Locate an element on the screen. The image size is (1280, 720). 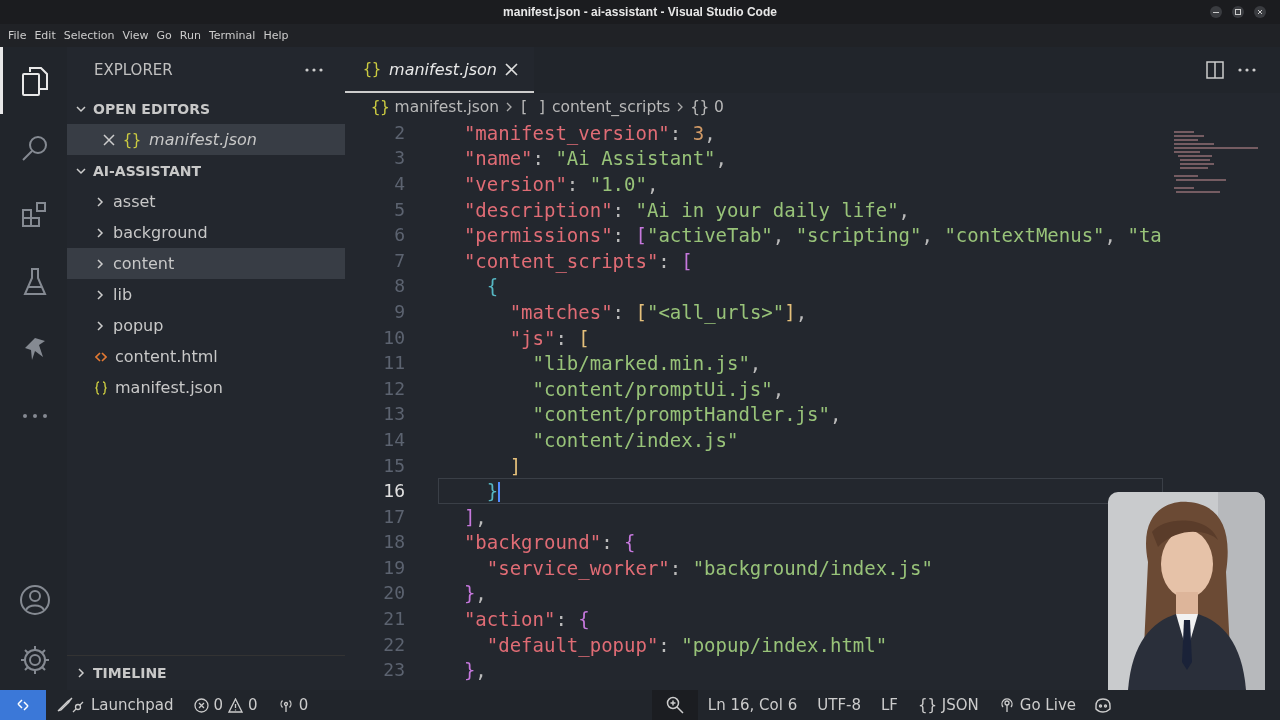
line-number: 15 is located at coordinates (393, 465).